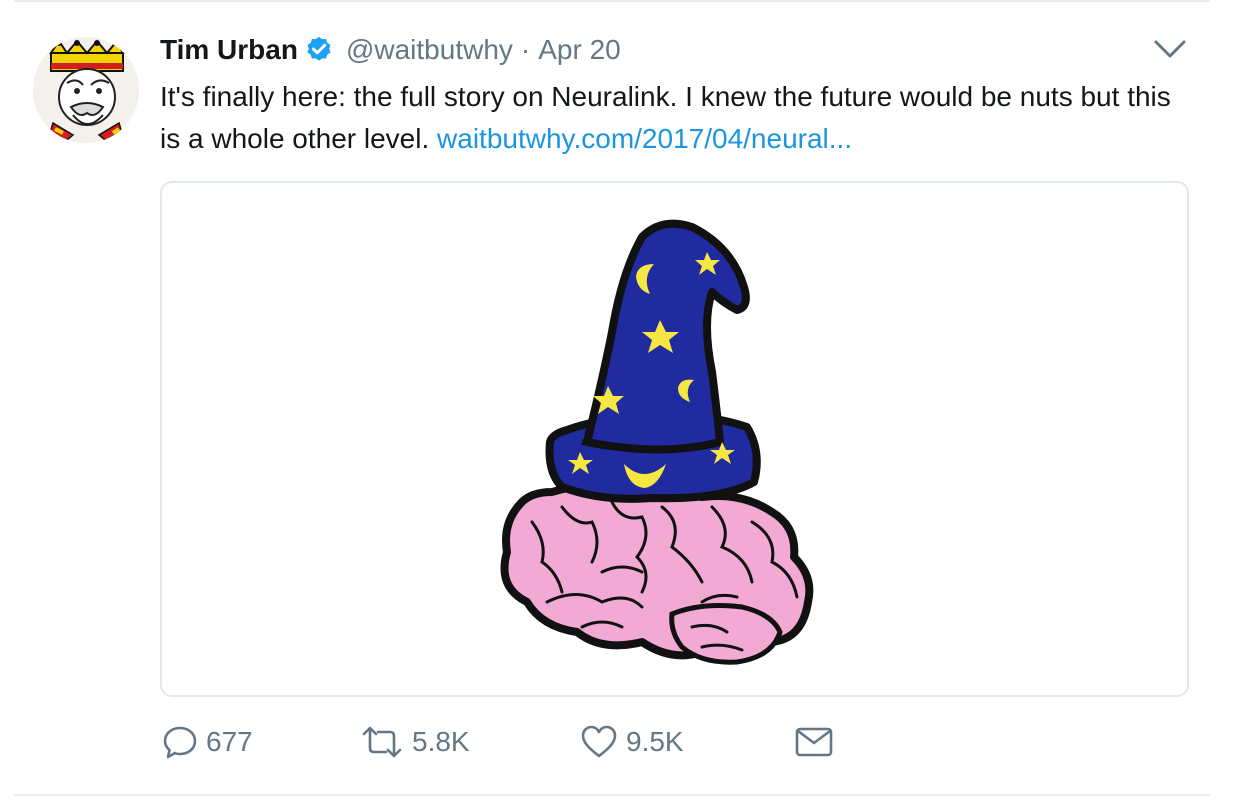 This screenshot has width=1255, height=800. What do you see at coordinates (657, 442) in the screenshot?
I see `wizard-hat-brain-image-icon` at bounding box center [657, 442].